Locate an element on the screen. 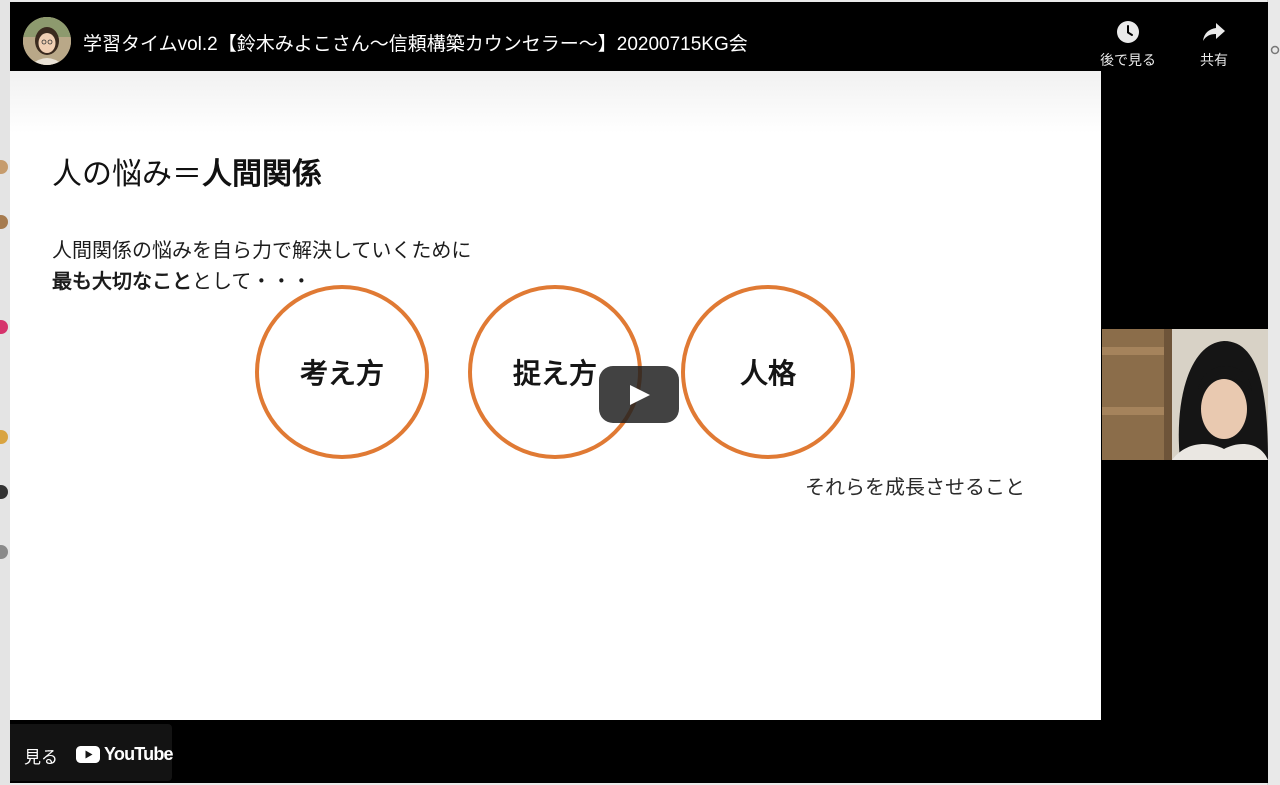  watch-later-label: 後で見る is located at coordinates (1128, 61).